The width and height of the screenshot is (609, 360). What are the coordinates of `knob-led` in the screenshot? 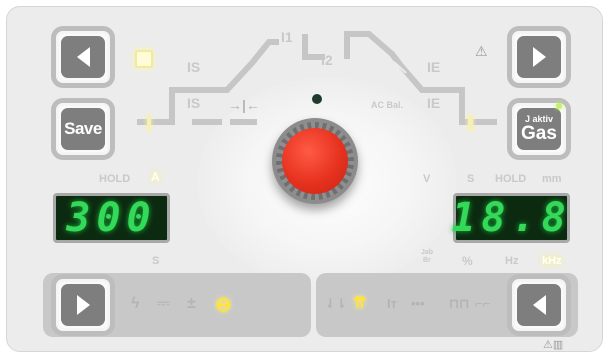 It's located at (317, 99).